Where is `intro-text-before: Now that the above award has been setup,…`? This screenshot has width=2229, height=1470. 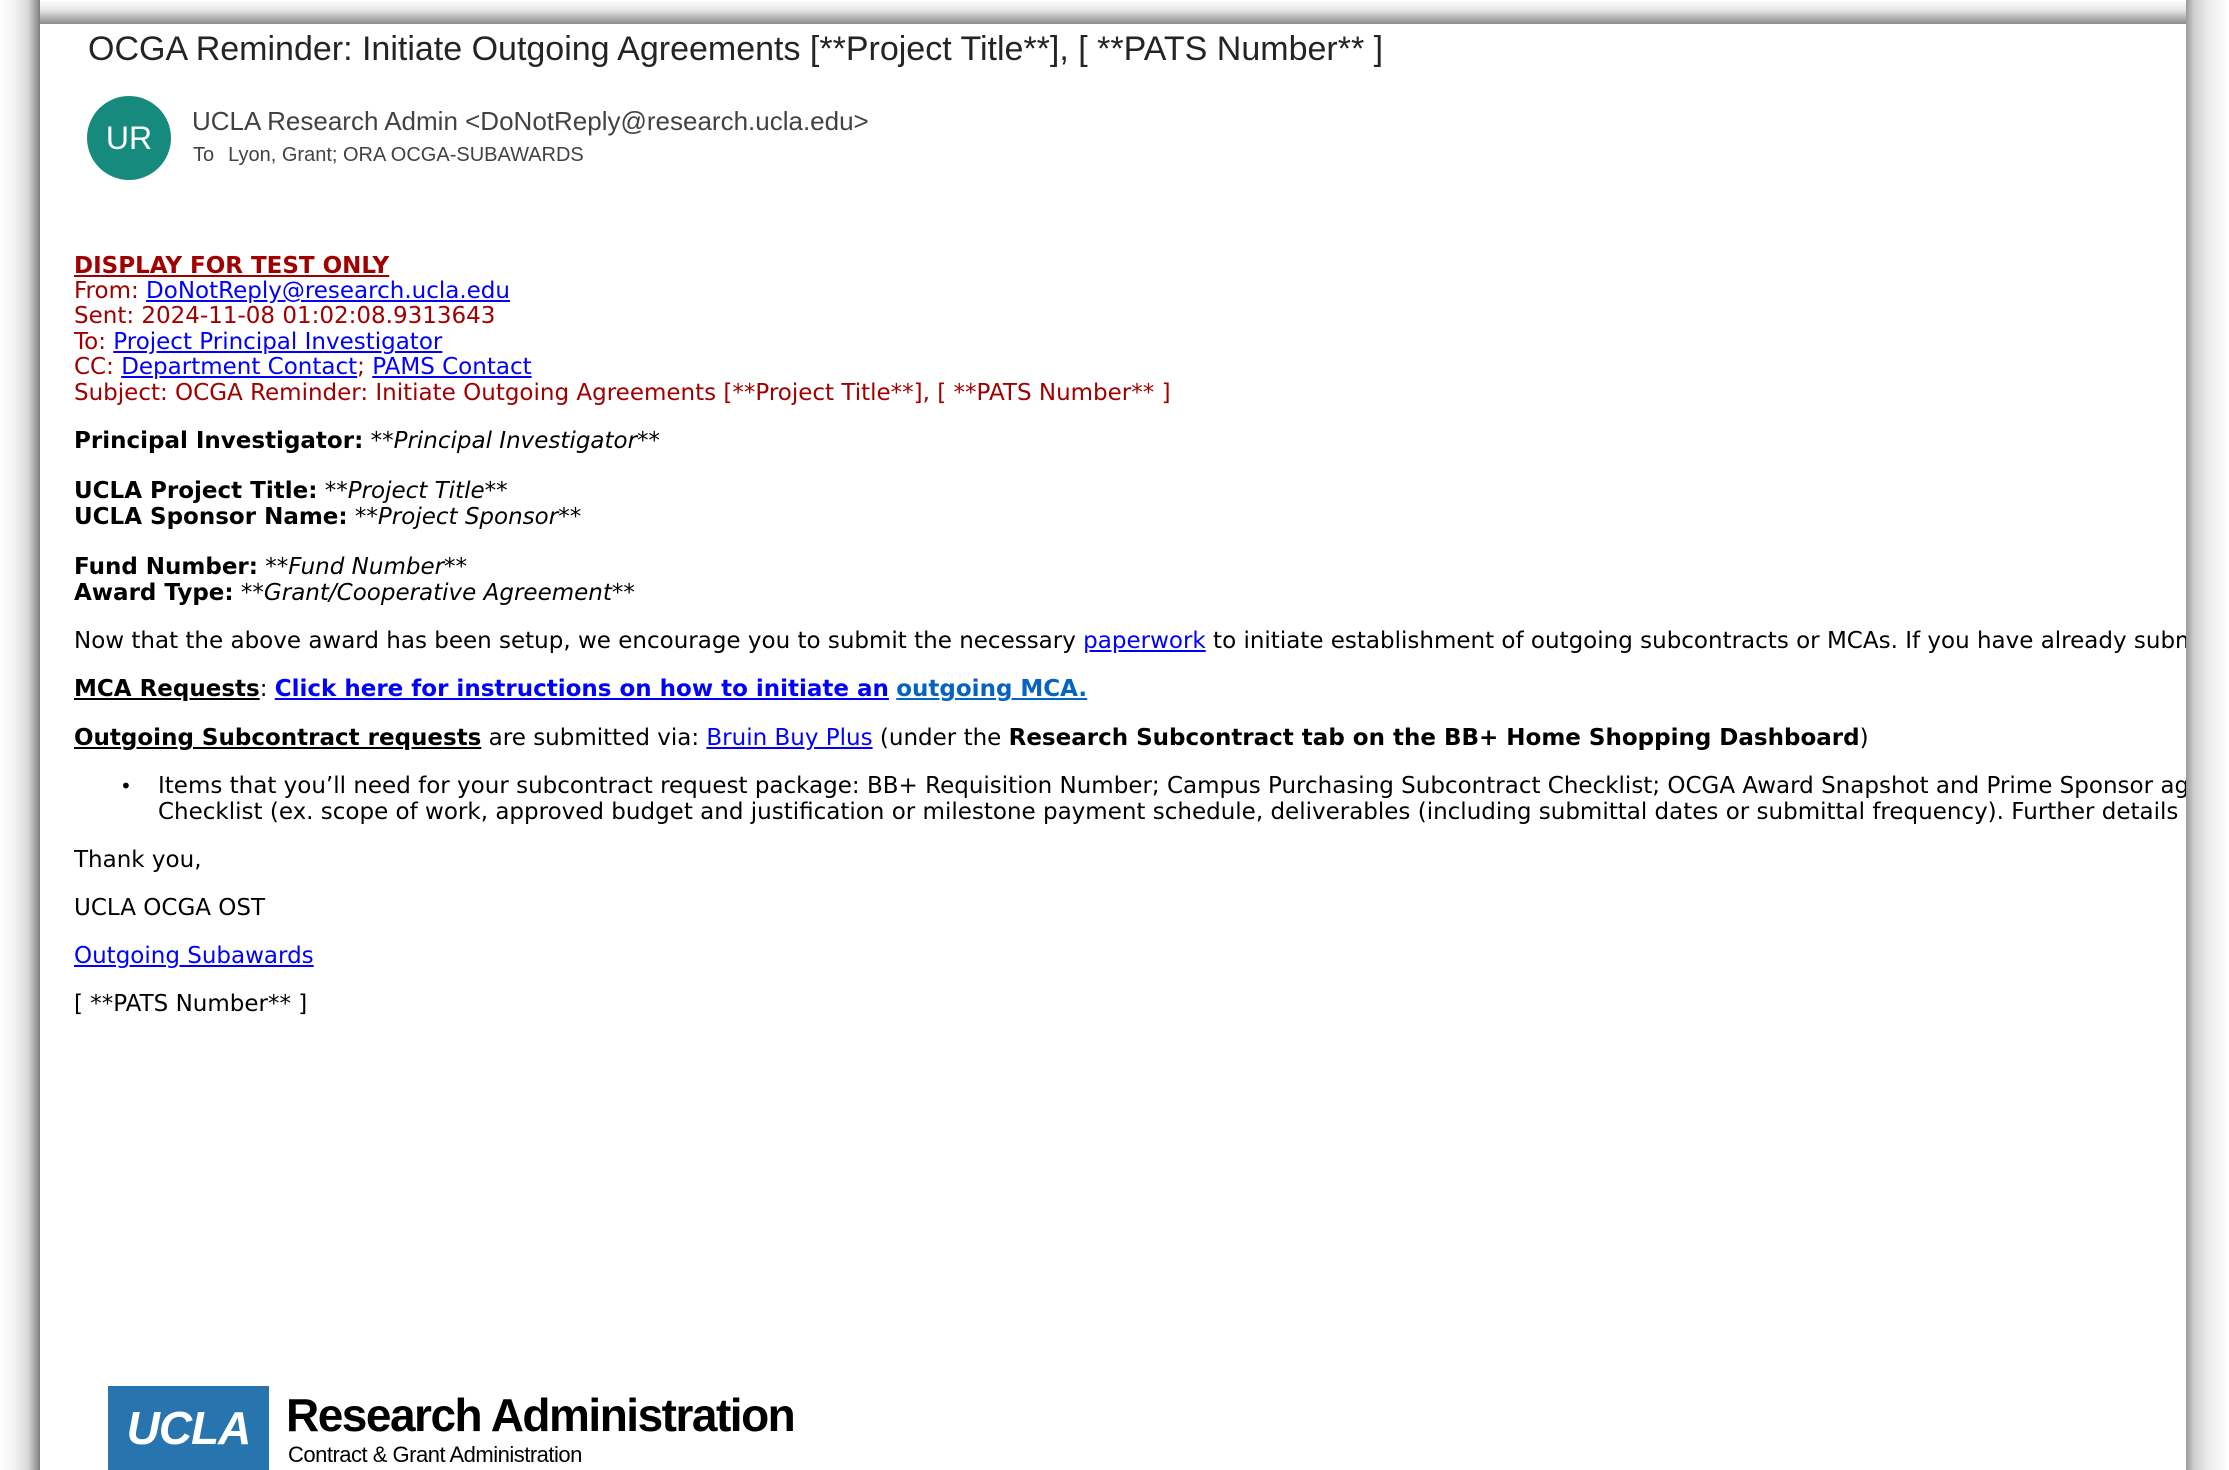
intro-text-before: Now that the above award has been setup,… is located at coordinates (579, 641).